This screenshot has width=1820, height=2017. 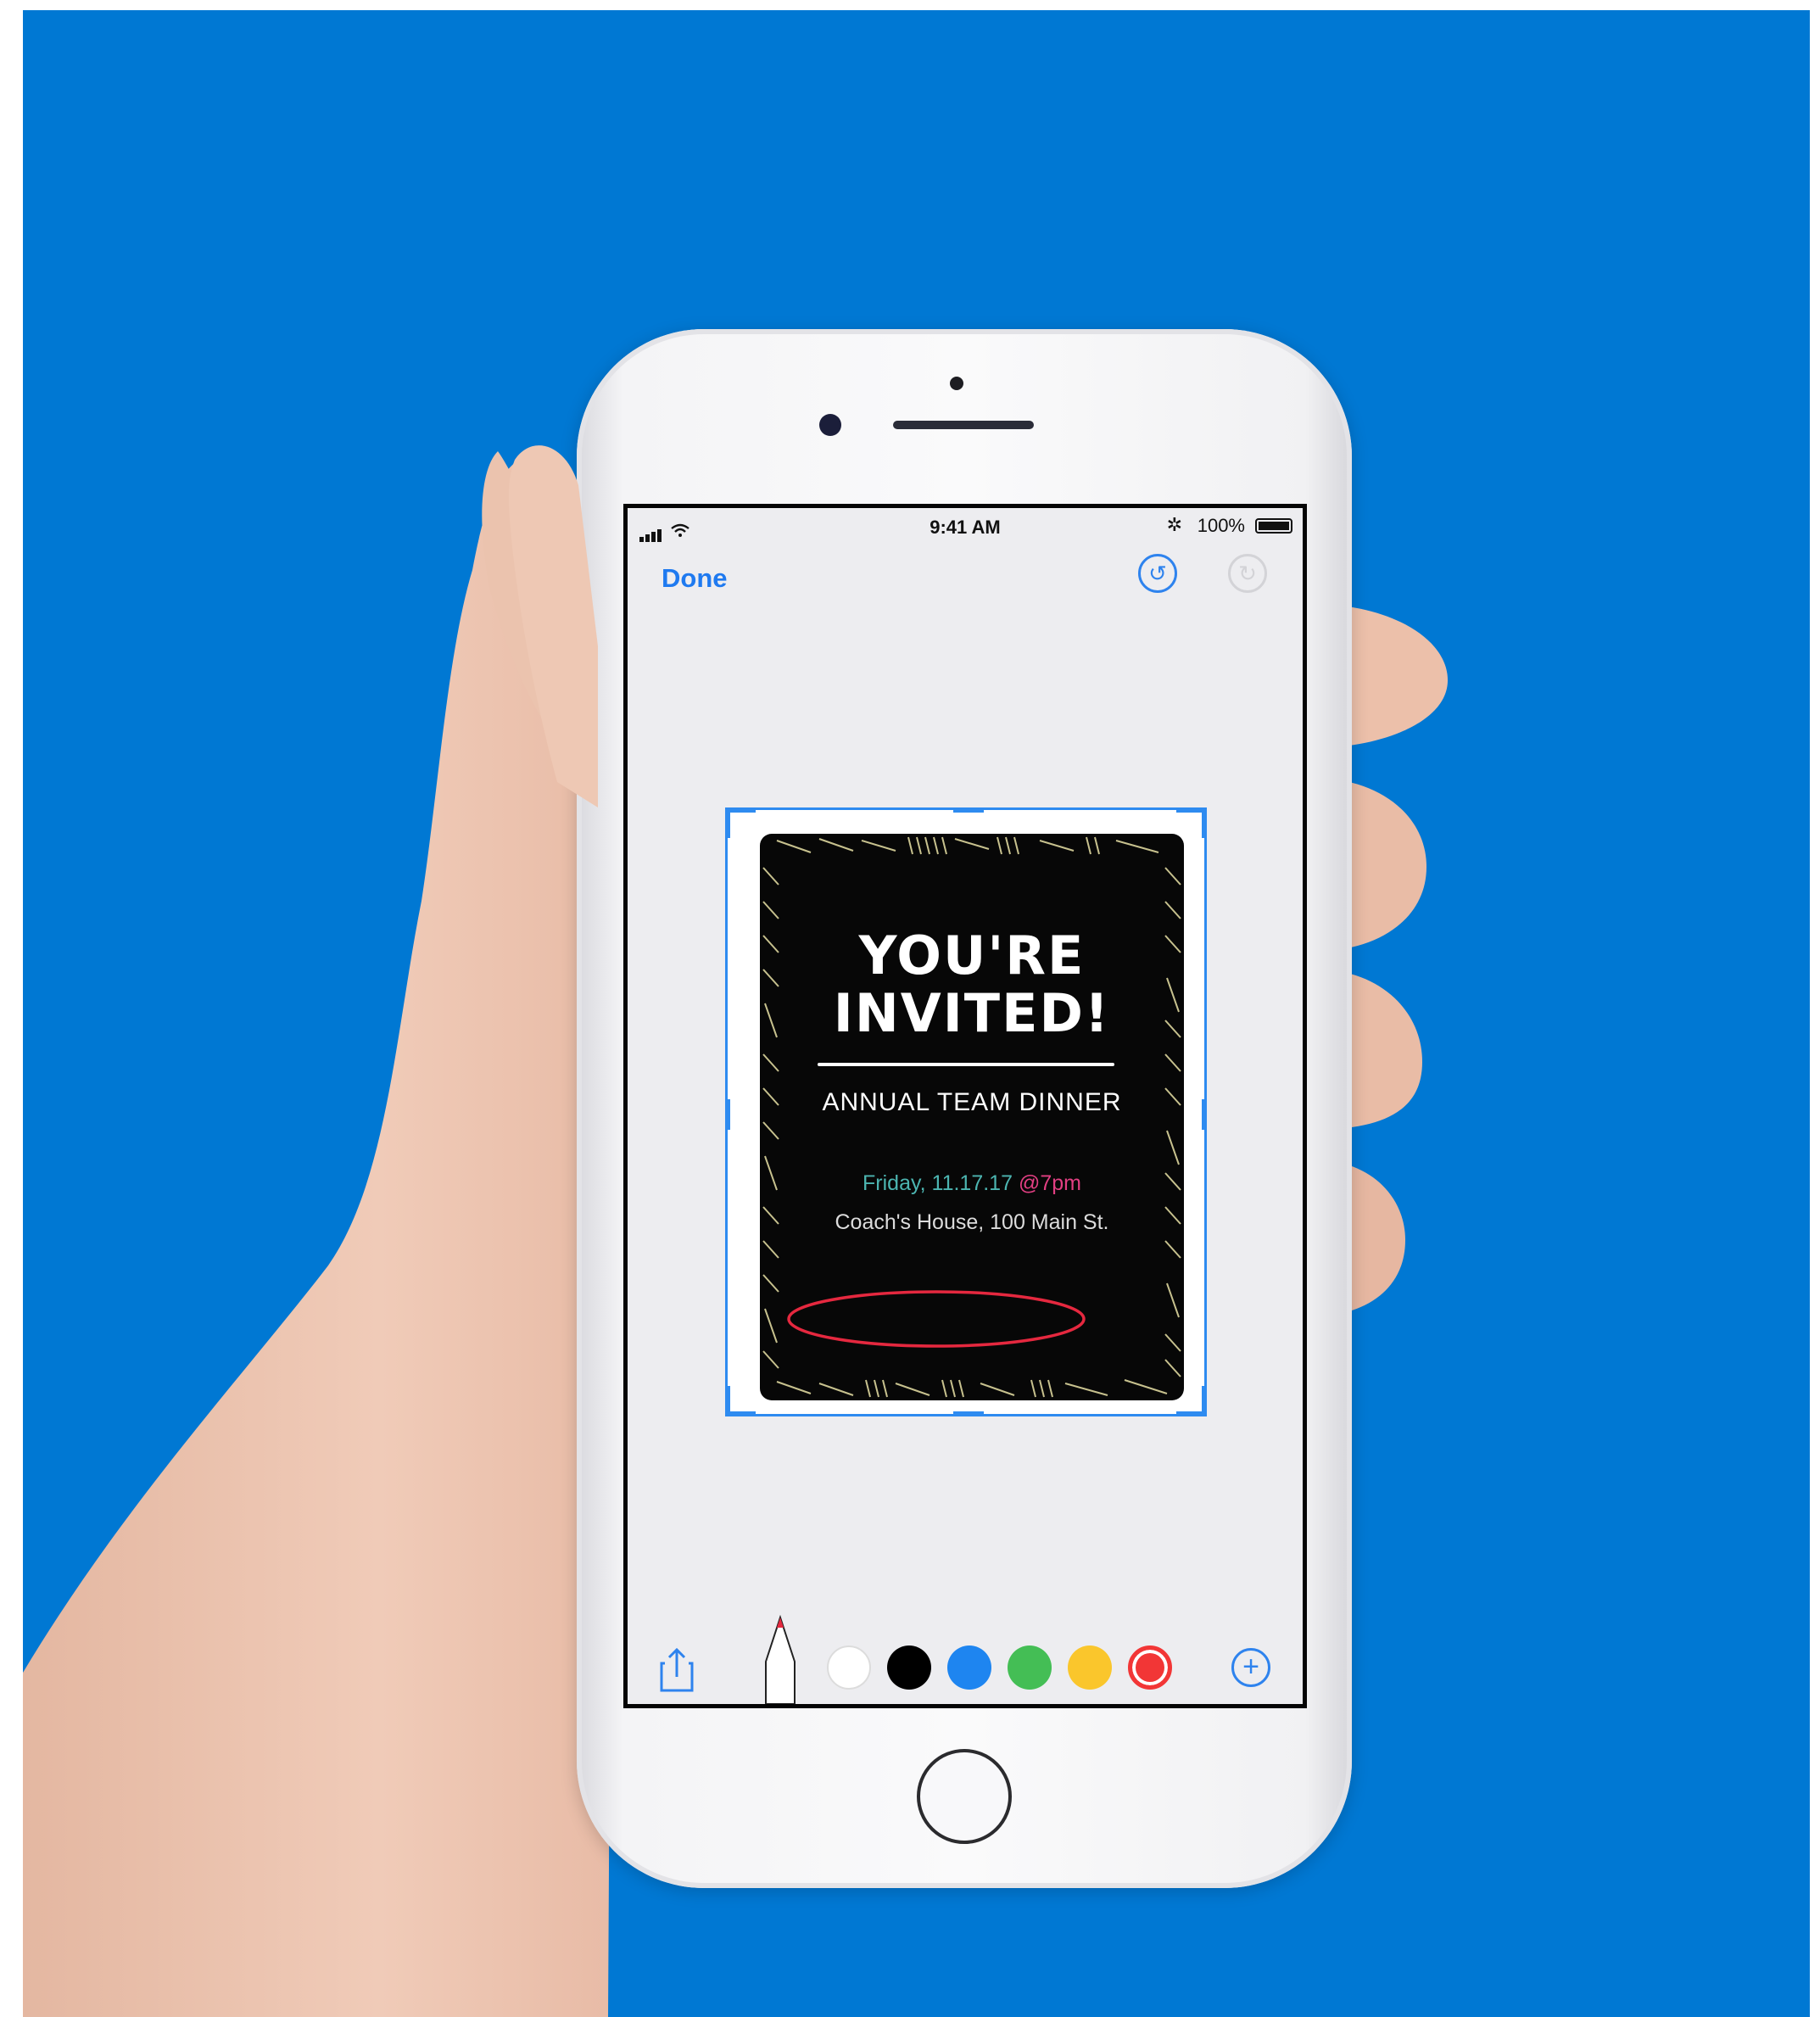 I want to click on crop-handle-left, so click(x=727, y=1114).